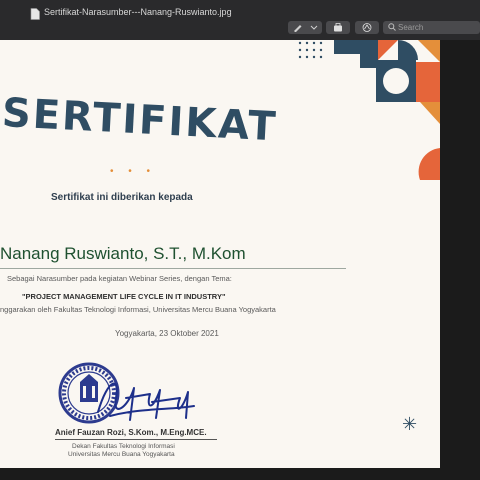 This screenshot has width=480, height=480. I want to click on search-field, so click(431, 27).